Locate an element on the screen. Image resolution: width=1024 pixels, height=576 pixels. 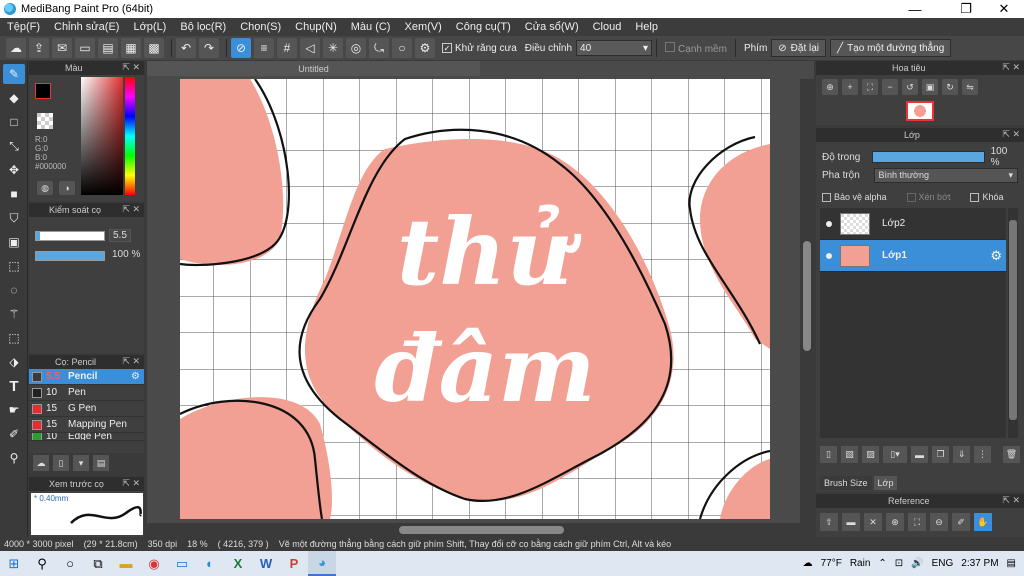
brush-size-value: 5.5 is located at coordinates (120, 235).